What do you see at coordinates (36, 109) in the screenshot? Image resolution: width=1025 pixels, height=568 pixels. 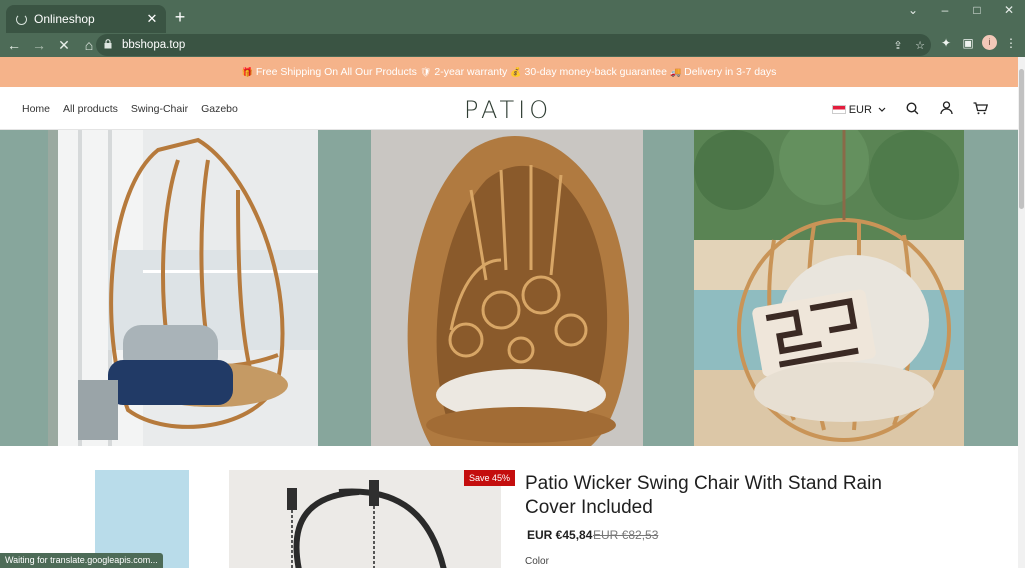 I see `nav-link-home: Home` at bounding box center [36, 109].